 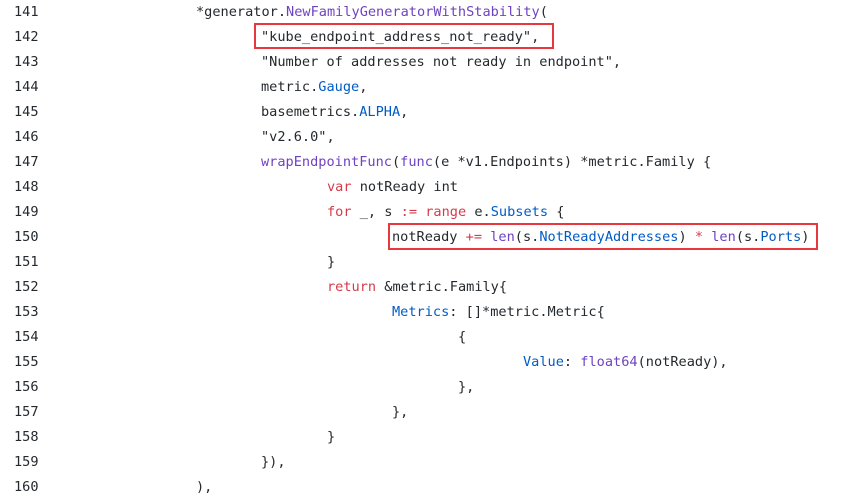 What do you see at coordinates (339, 187) in the screenshot?
I see `code-token: var` at bounding box center [339, 187].